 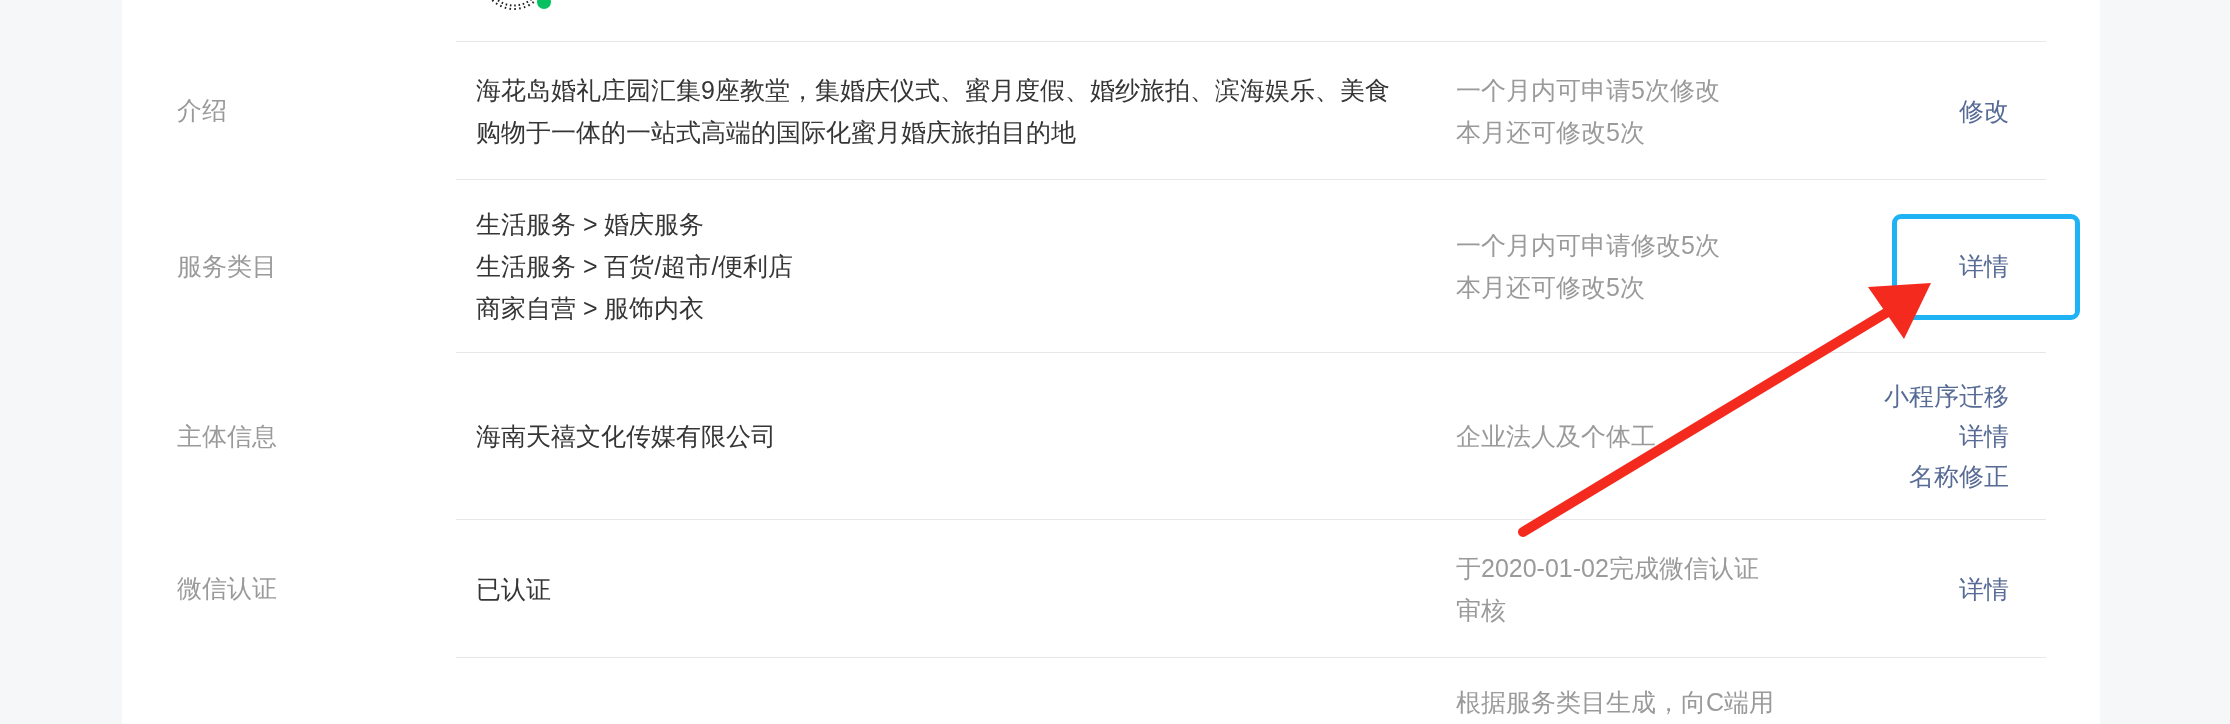 What do you see at coordinates (1556, 436) in the screenshot?
I see `row-note: 企业法人及个体工` at bounding box center [1556, 436].